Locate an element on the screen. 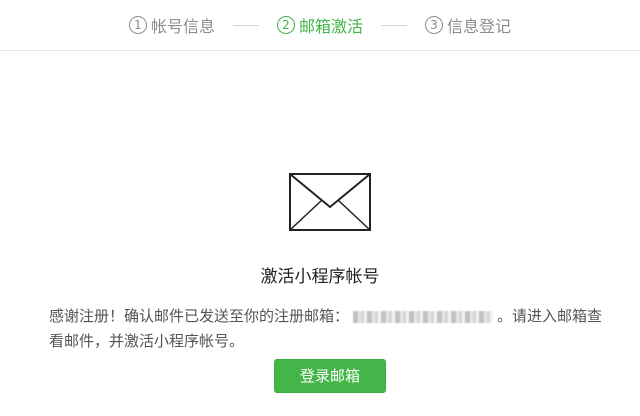 Image resolution: width=640 pixels, height=416 pixels. step-account-info: 1 帐号信息 is located at coordinates (171, 25).